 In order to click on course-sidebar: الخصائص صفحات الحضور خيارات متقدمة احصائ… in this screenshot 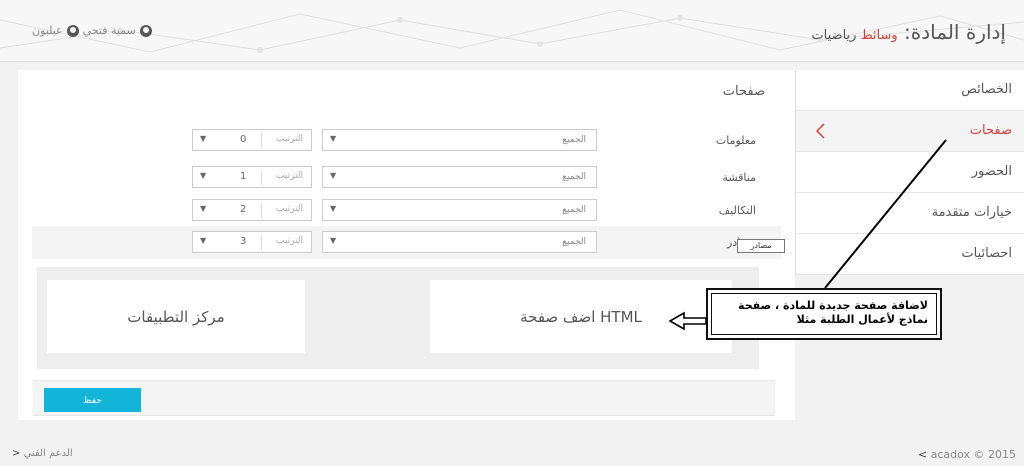, I will do `click(909, 172)`.